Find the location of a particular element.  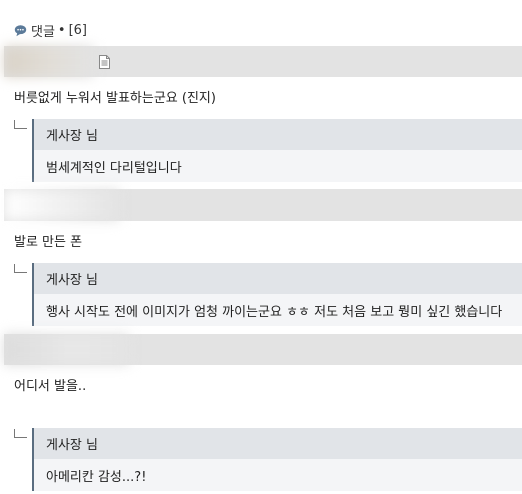

reply: 게사장 님 범세계적인 다리털입니다 is located at coordinates (277, 150).